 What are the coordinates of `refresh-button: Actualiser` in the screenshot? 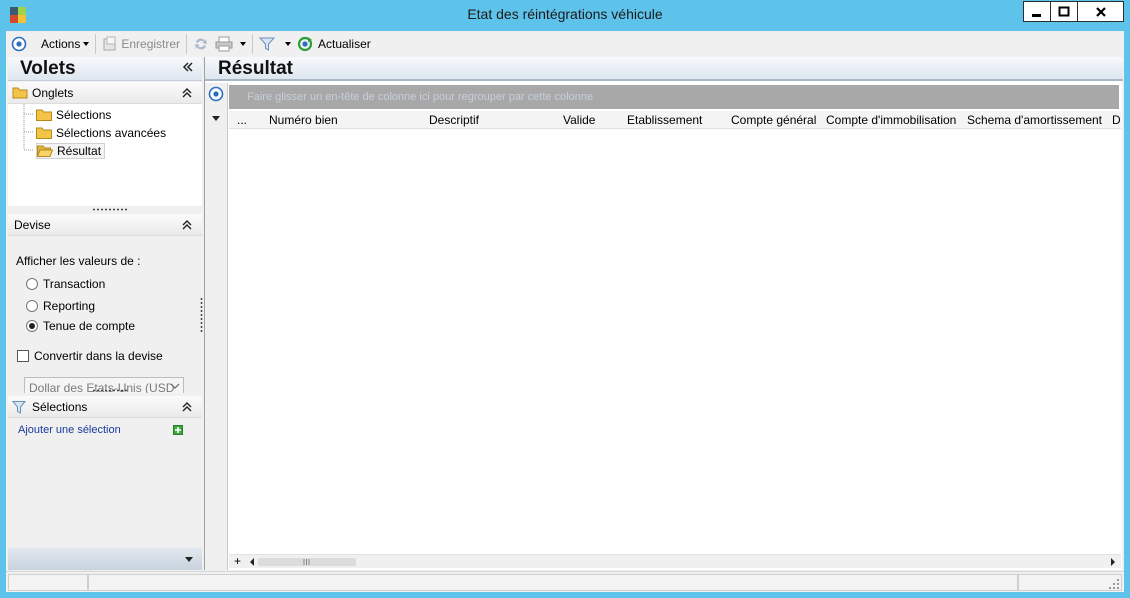 It's located at (334, 44).